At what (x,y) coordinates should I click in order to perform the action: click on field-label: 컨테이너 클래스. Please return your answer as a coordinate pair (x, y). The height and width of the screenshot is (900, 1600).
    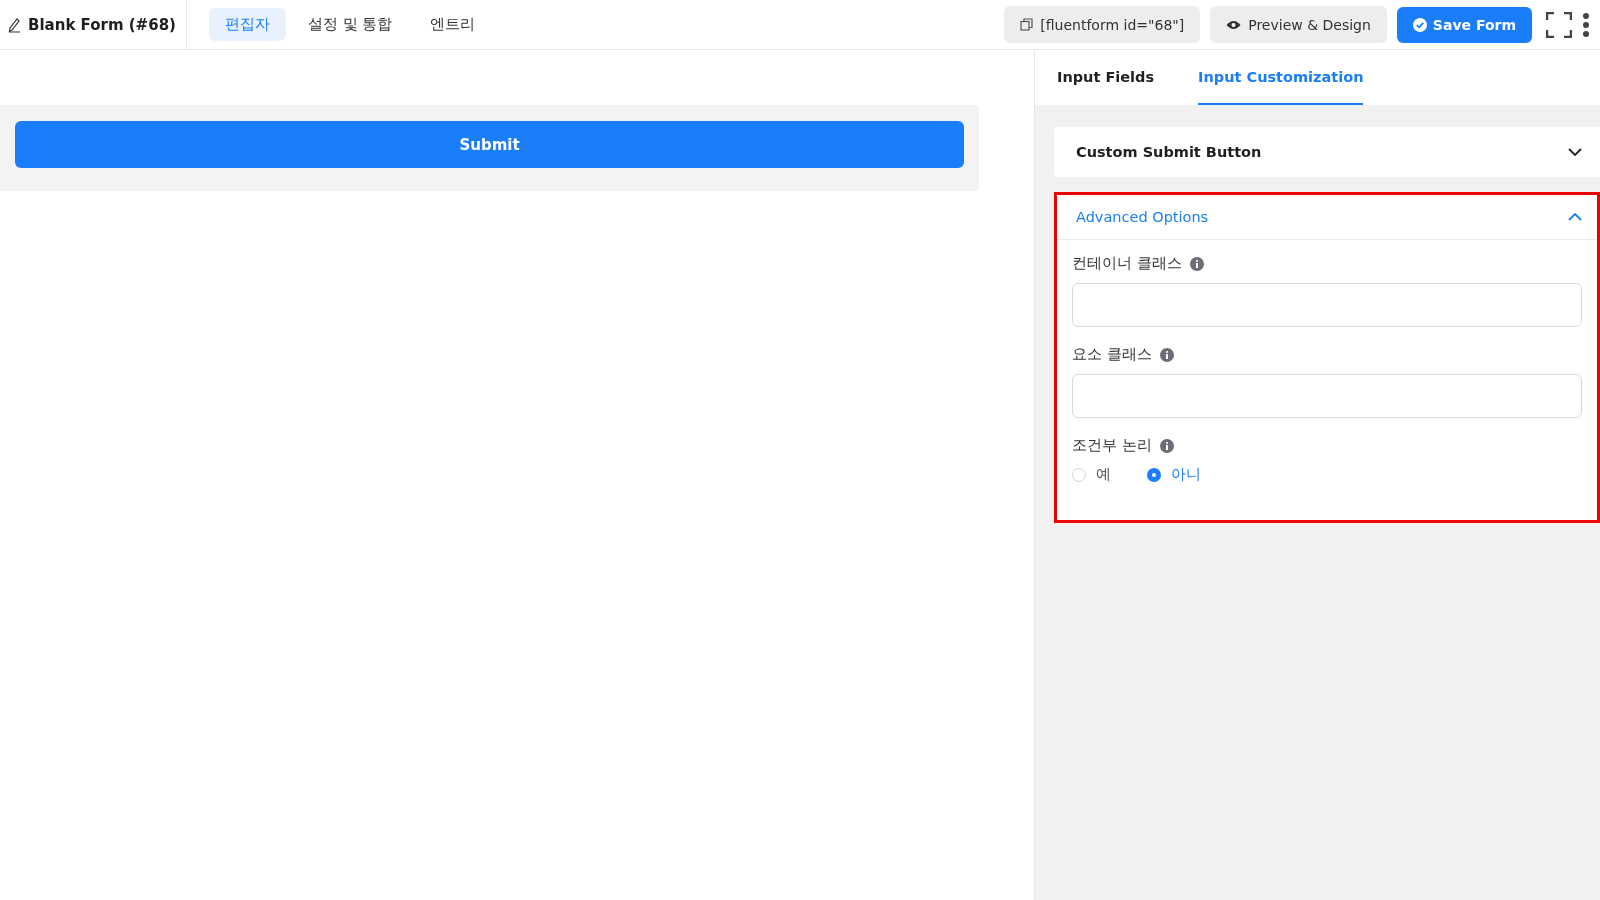
    Looking at the image, I should click on (1127, 263).